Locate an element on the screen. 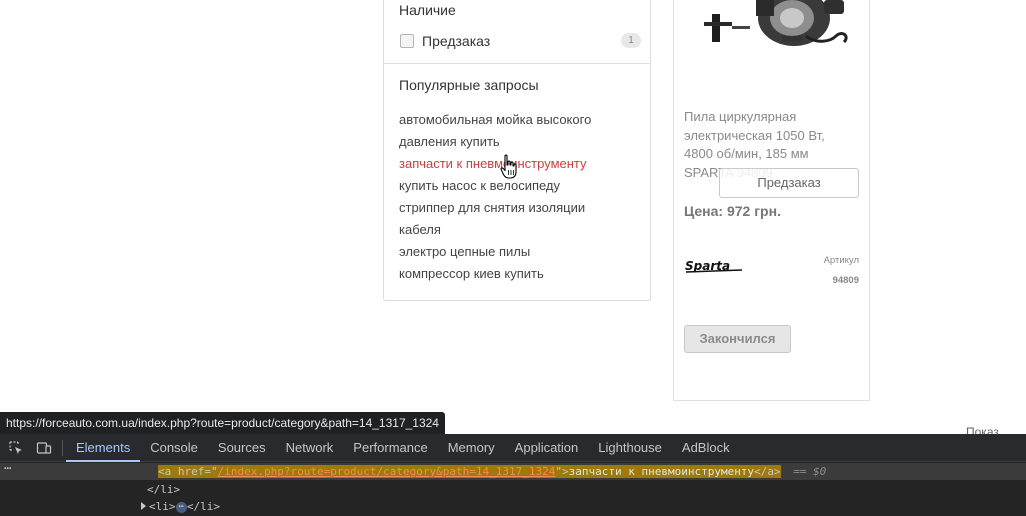 The width and height of the screenshot is (1026, 516). tag-open-close: "> is located at coordinates (562, 471).